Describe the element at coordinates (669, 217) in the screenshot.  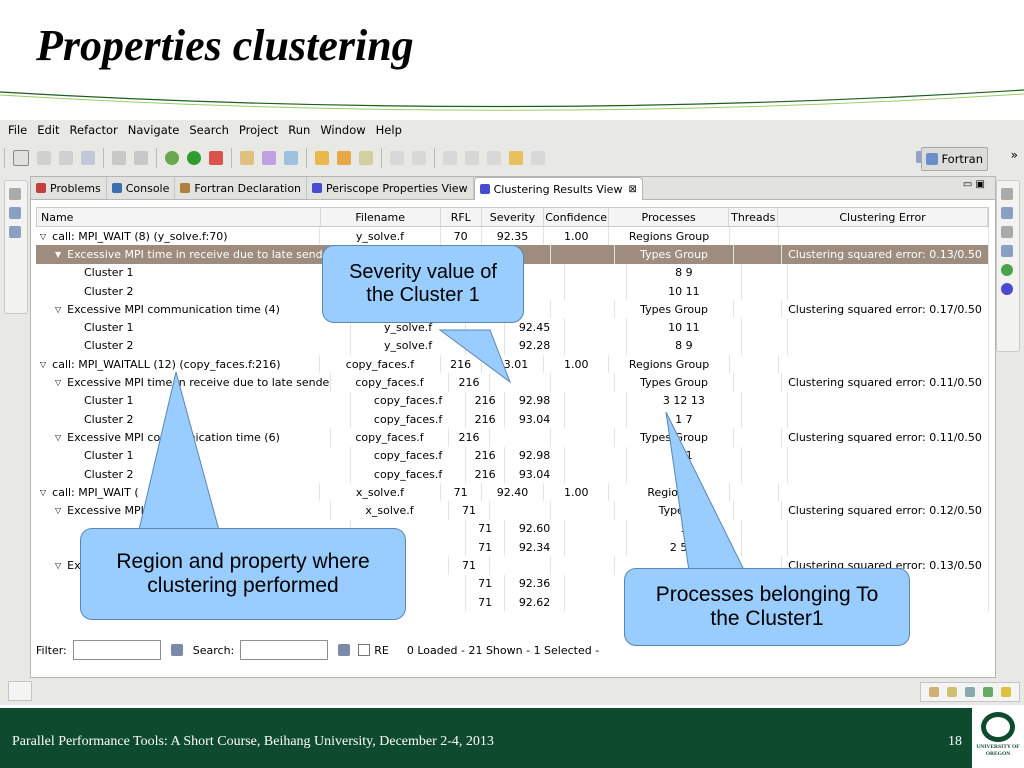
I see `column-header-processes: Processes` at that location.